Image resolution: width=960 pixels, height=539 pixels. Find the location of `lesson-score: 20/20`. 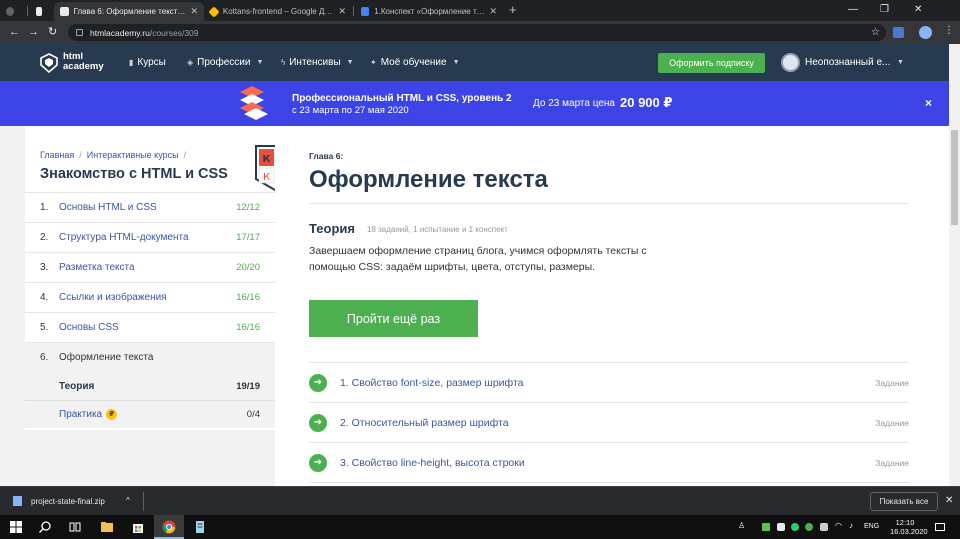

lesson-score: 20/20 is located at coordinates (248, 267).